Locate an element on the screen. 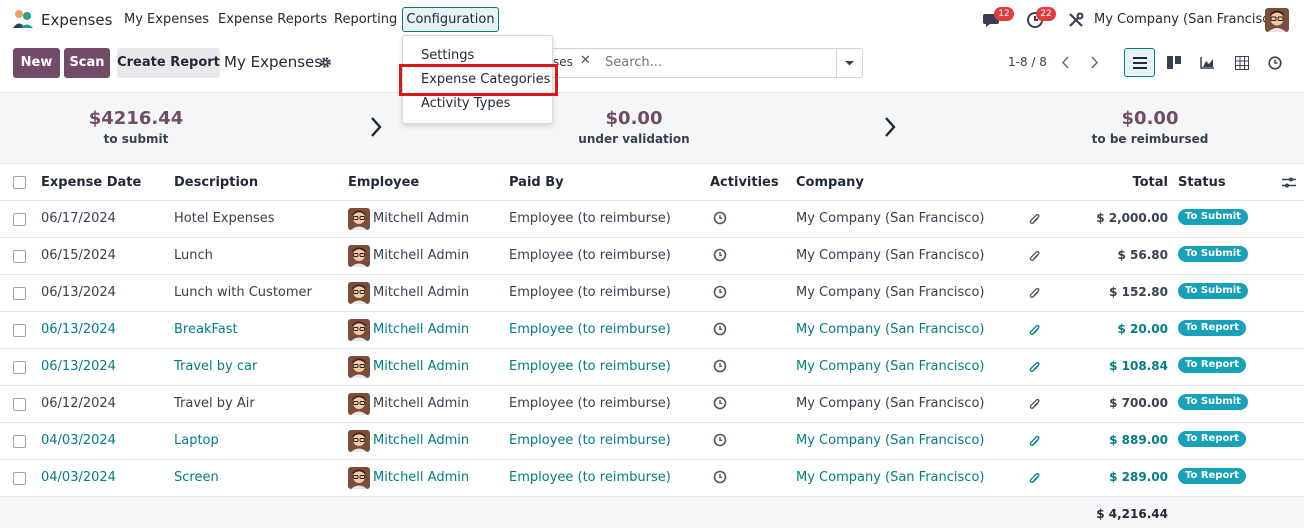 Image resolution: width=1304 pixels, height=528 pixels. facet-close-icon: ✕ is located at coordinates (585, 60).